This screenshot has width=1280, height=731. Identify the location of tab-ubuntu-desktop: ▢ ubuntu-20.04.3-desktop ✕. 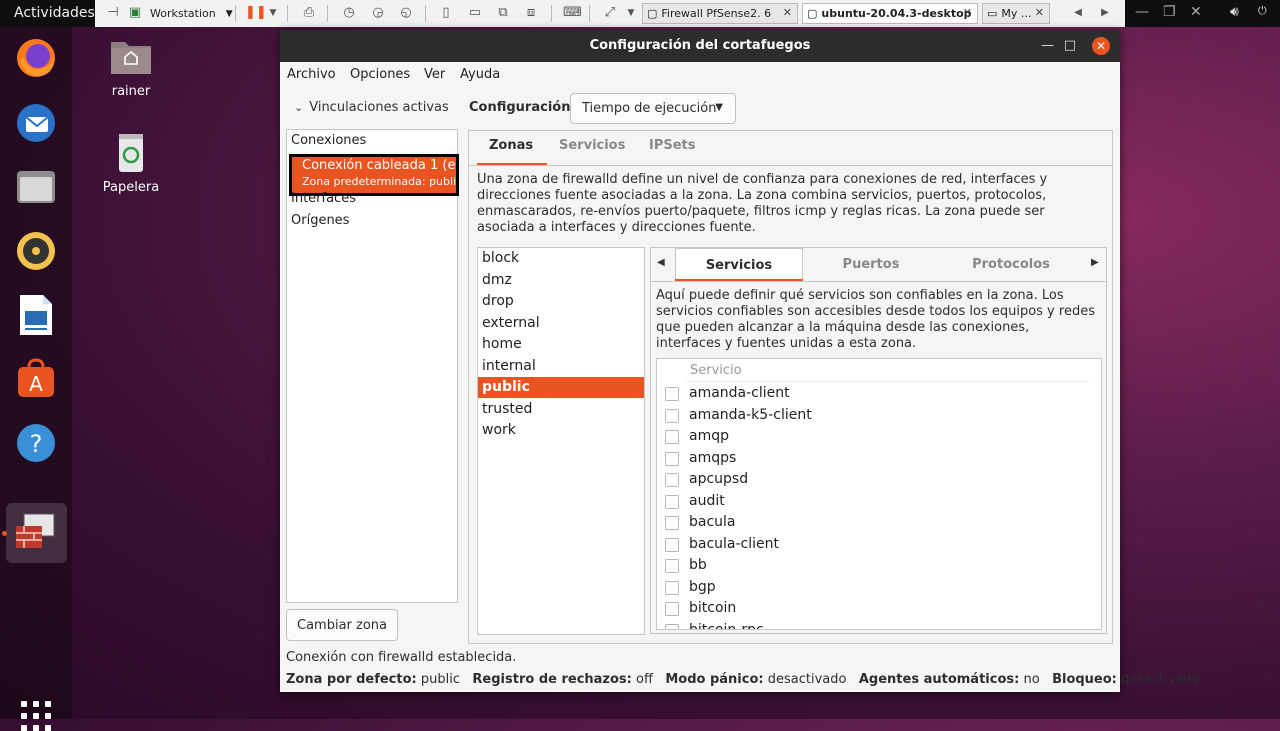
(890, 13).